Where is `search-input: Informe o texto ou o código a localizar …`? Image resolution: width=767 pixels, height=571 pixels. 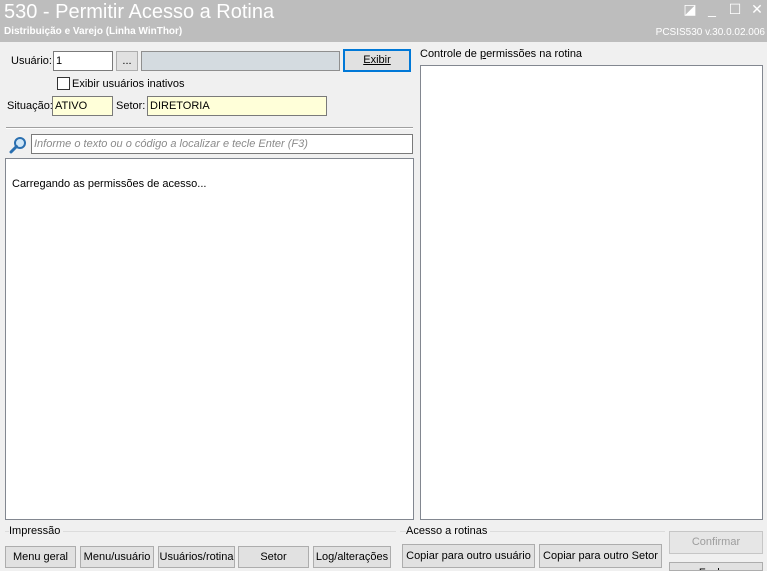 search-input: Informe o texto ou o código a localizar … is located at coordinates (222, 144).